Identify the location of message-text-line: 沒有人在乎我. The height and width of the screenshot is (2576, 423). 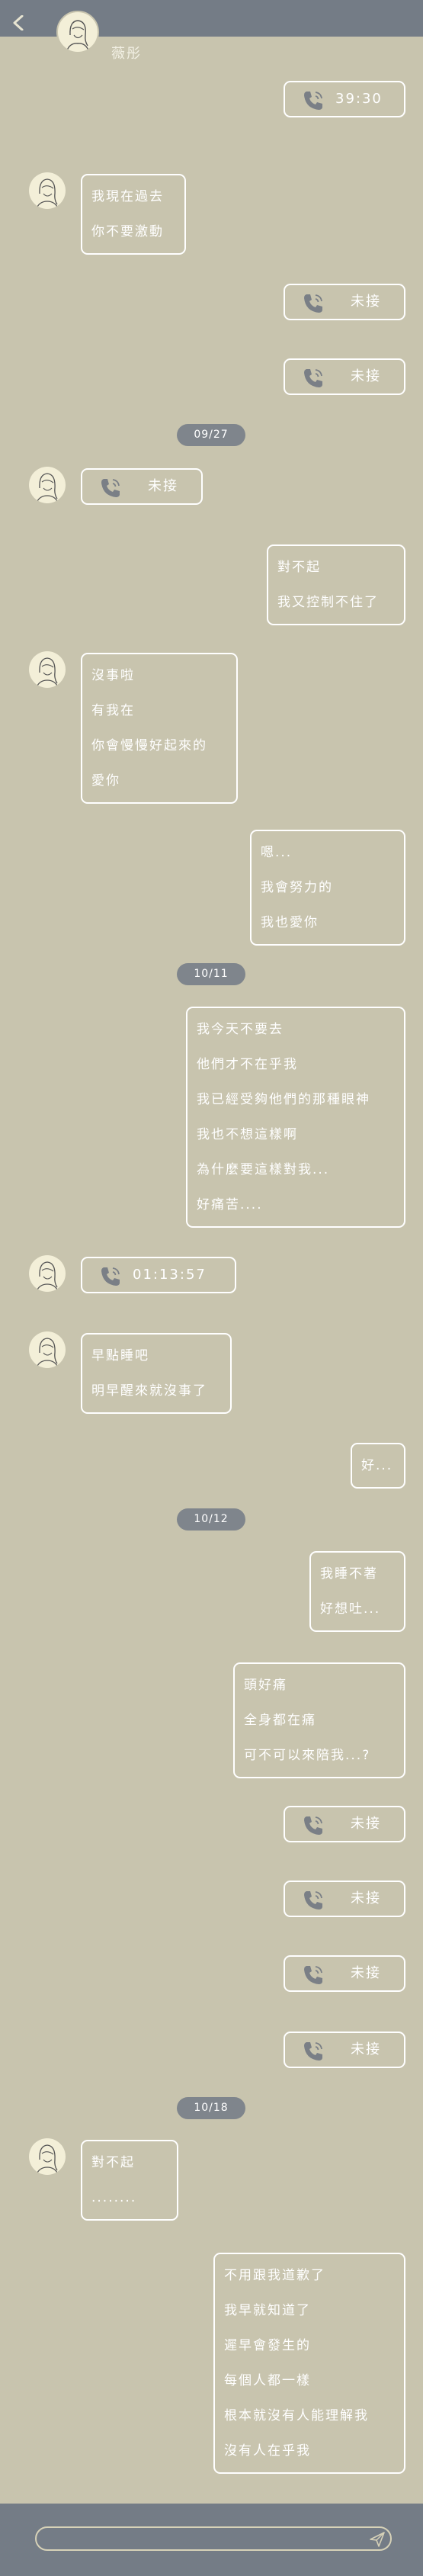
(267, 2451).